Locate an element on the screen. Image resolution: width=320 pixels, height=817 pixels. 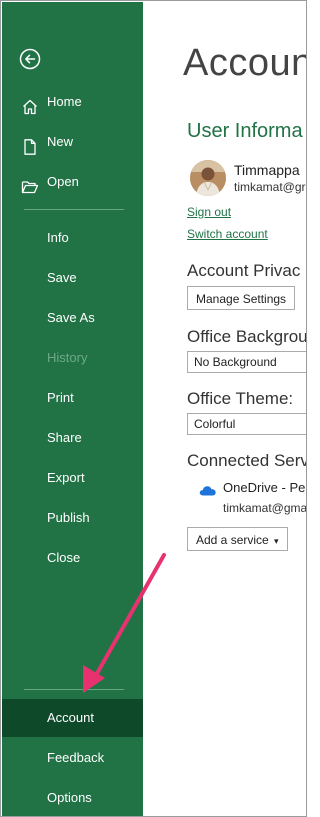
connected-service-onedrive: OneDrive - Pe timkamat@gma is located at coordinates (252, 500).